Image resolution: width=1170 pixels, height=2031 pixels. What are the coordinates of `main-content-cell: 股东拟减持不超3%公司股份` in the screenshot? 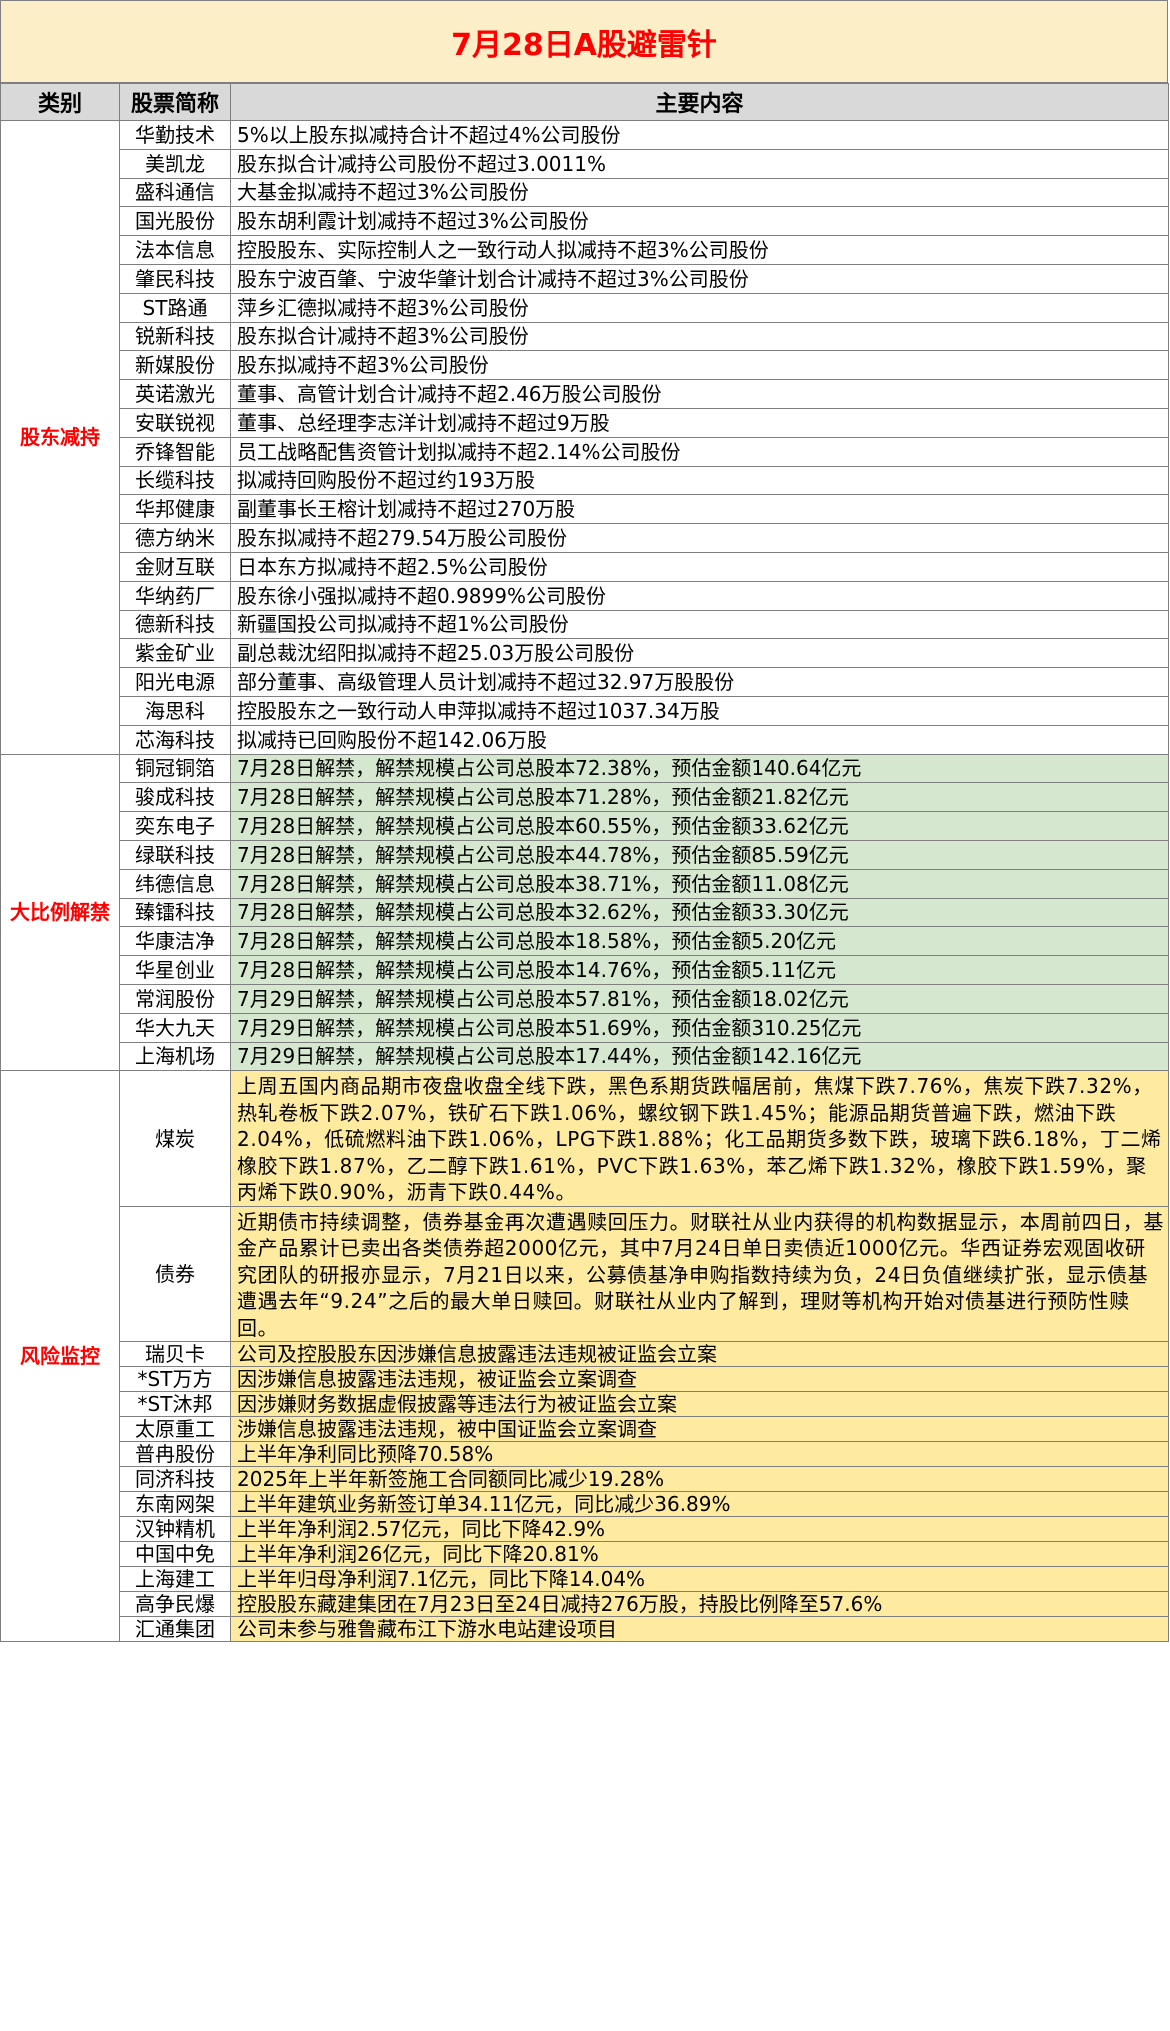 It's located at (699, 365).